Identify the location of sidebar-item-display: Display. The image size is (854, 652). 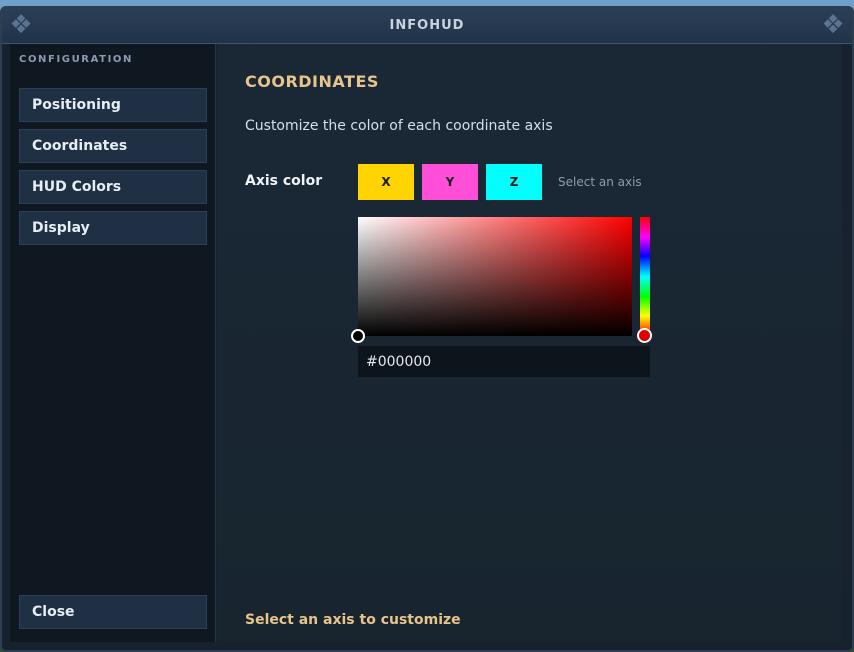
(113, 228).